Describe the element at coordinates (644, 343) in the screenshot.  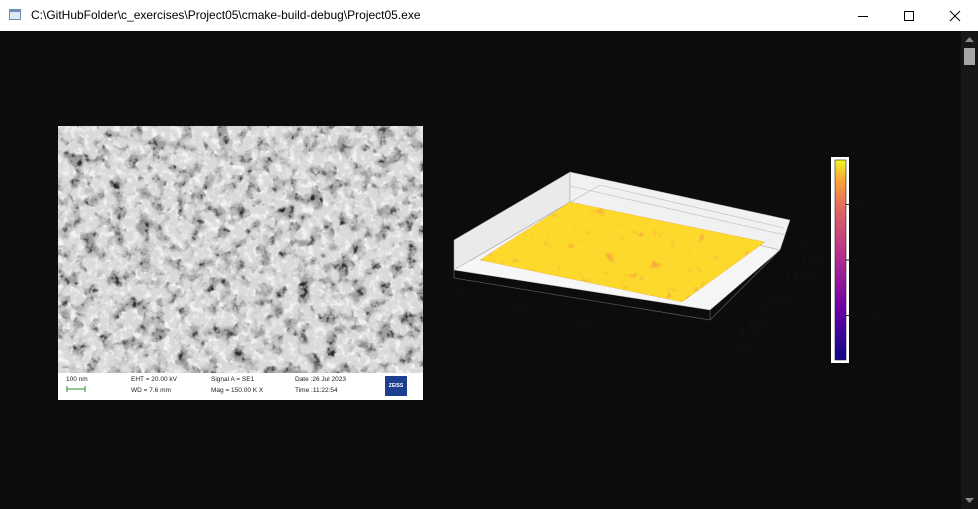
I see `x-tick-label: 1500` at that location.